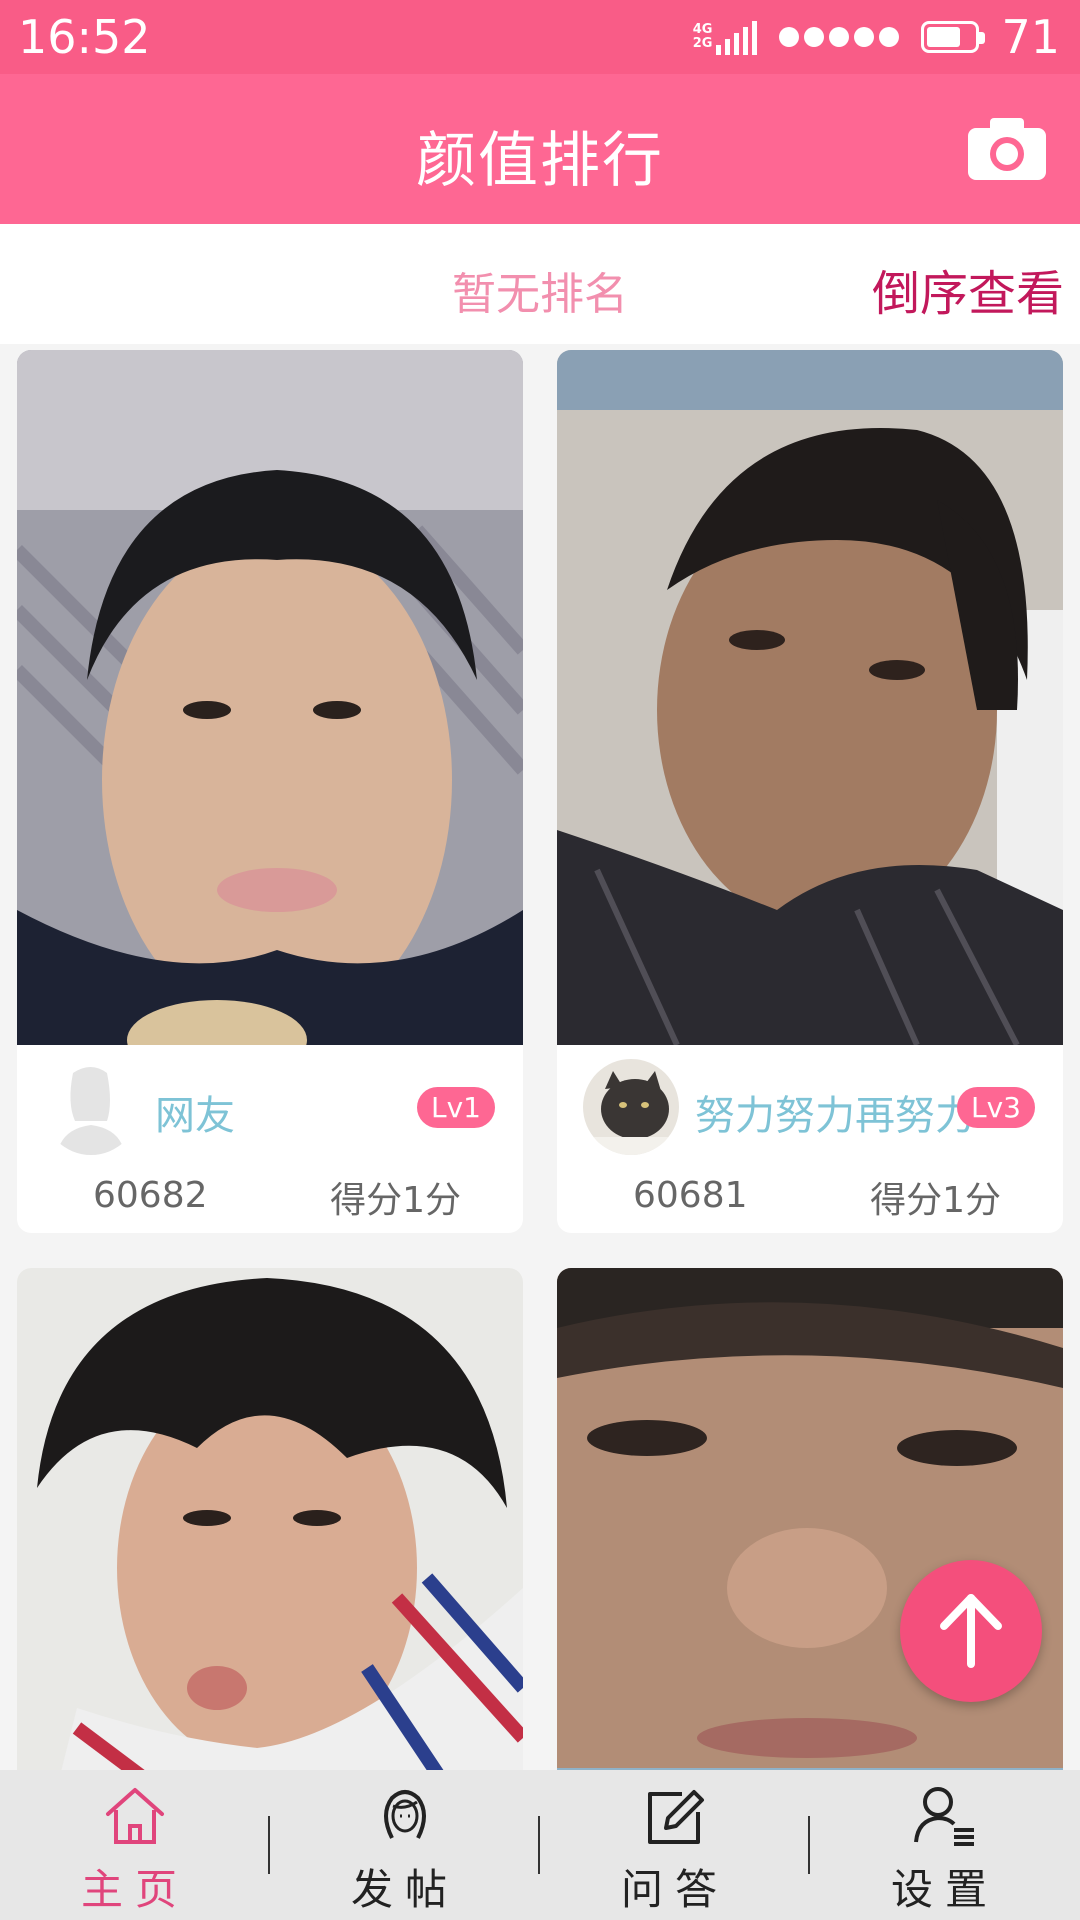 The width and height of the screenshot is (1080, 1920). Describe the element at coordinates (944, 1816) in the screenshot. I see `user-list-icon` at that location.